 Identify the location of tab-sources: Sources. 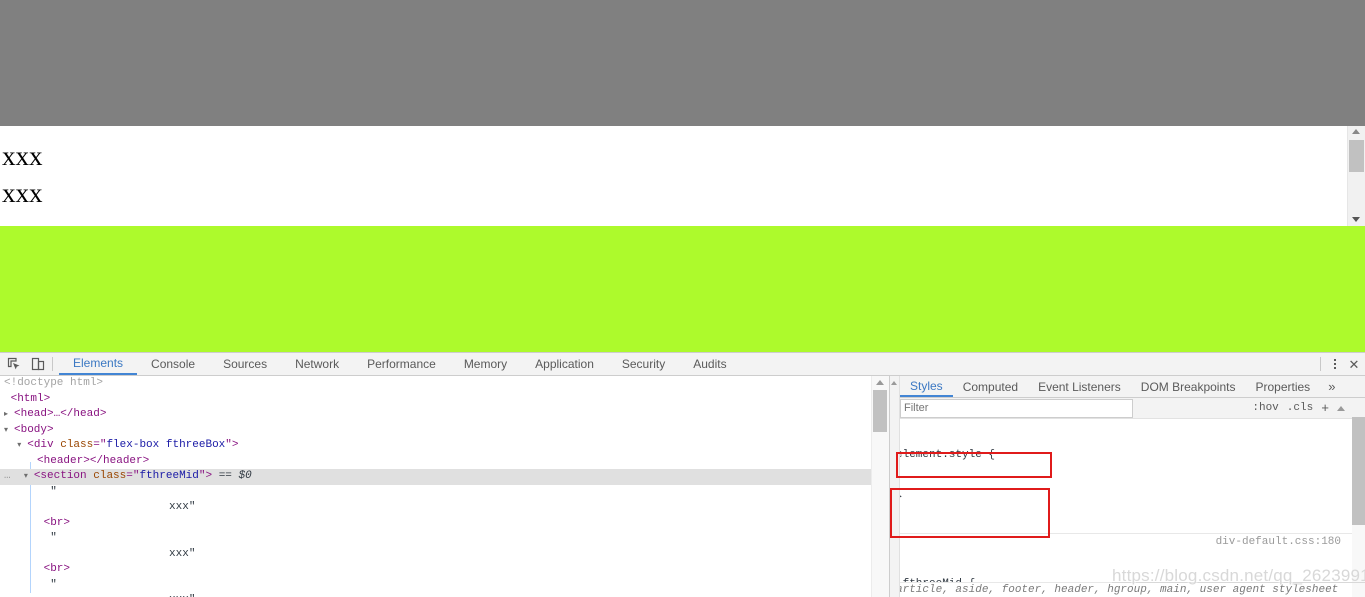
(245, 364).